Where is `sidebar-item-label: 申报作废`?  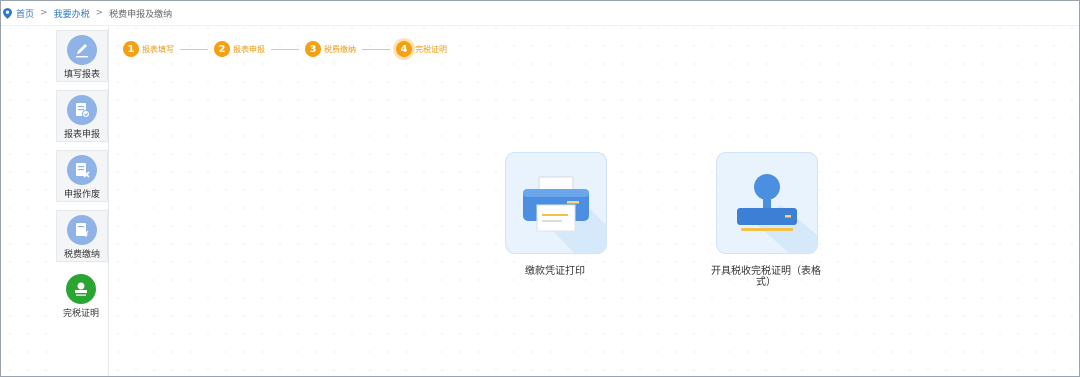 sidebar-item-label: 申报作废 is located at coordinates (81, 195).